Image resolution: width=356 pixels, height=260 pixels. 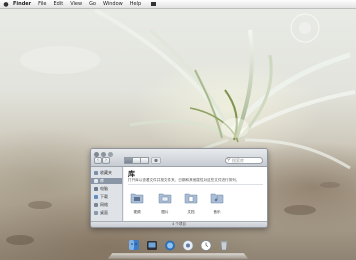 I want to click on folder-pictures: 图片, so click(x=165, y=202).